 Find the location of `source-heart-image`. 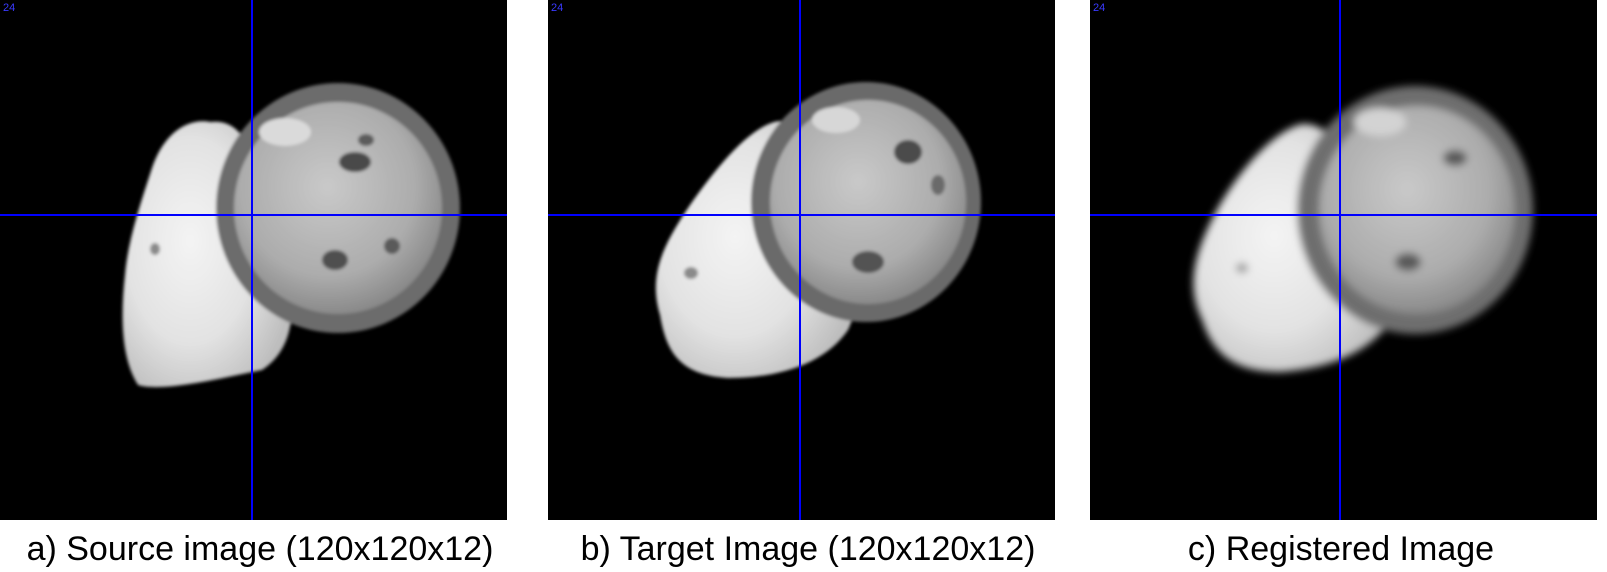

source-heart-image is located at coordinates (291, 235).